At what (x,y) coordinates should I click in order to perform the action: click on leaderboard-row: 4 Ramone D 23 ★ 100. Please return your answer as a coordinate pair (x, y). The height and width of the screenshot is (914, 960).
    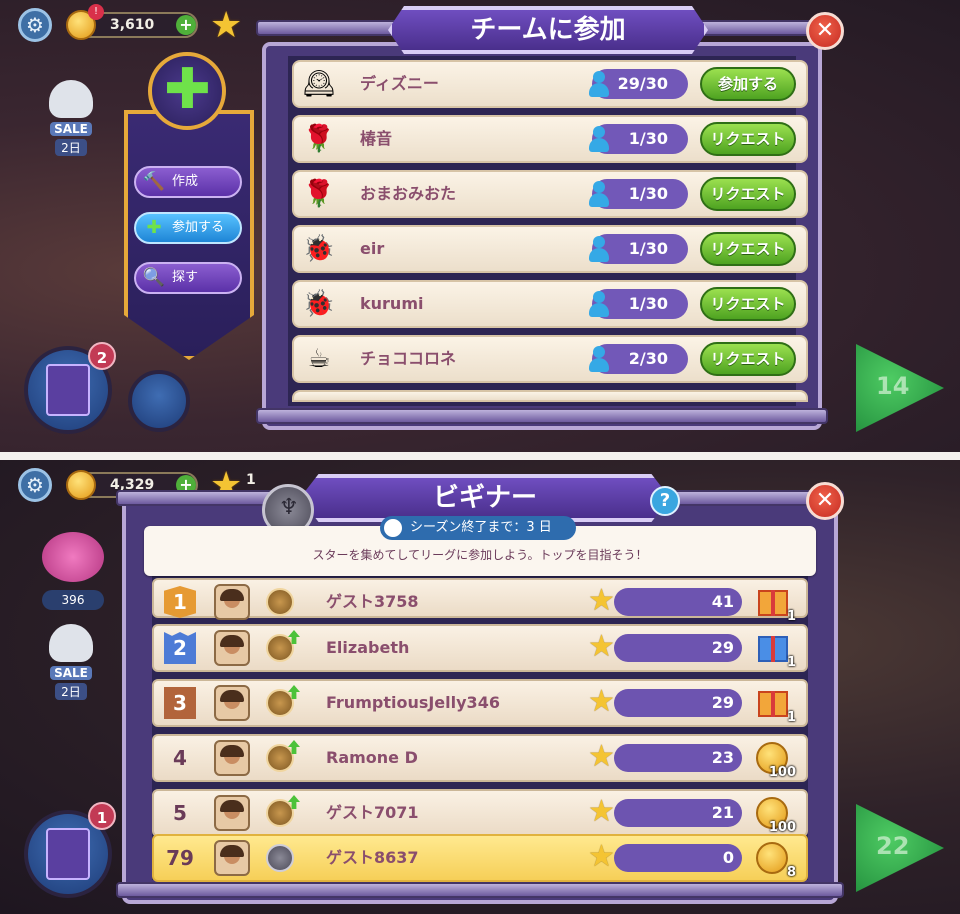
    Looking at the image, I should click on (480, 758).